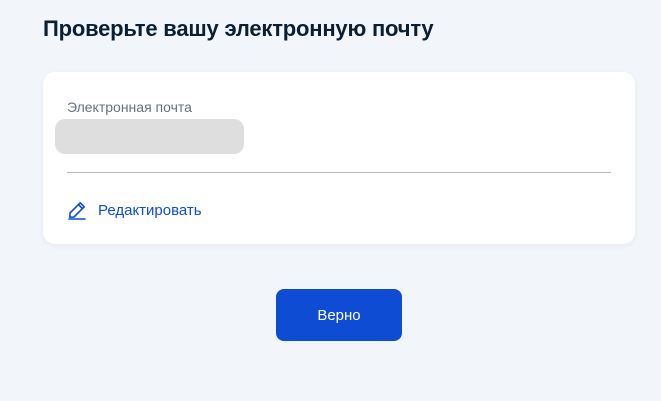 The width and height of the screenshot is (661, 401). Describe the element at coordinates (339, 172) in the screenshot. I see `divider` at that location.